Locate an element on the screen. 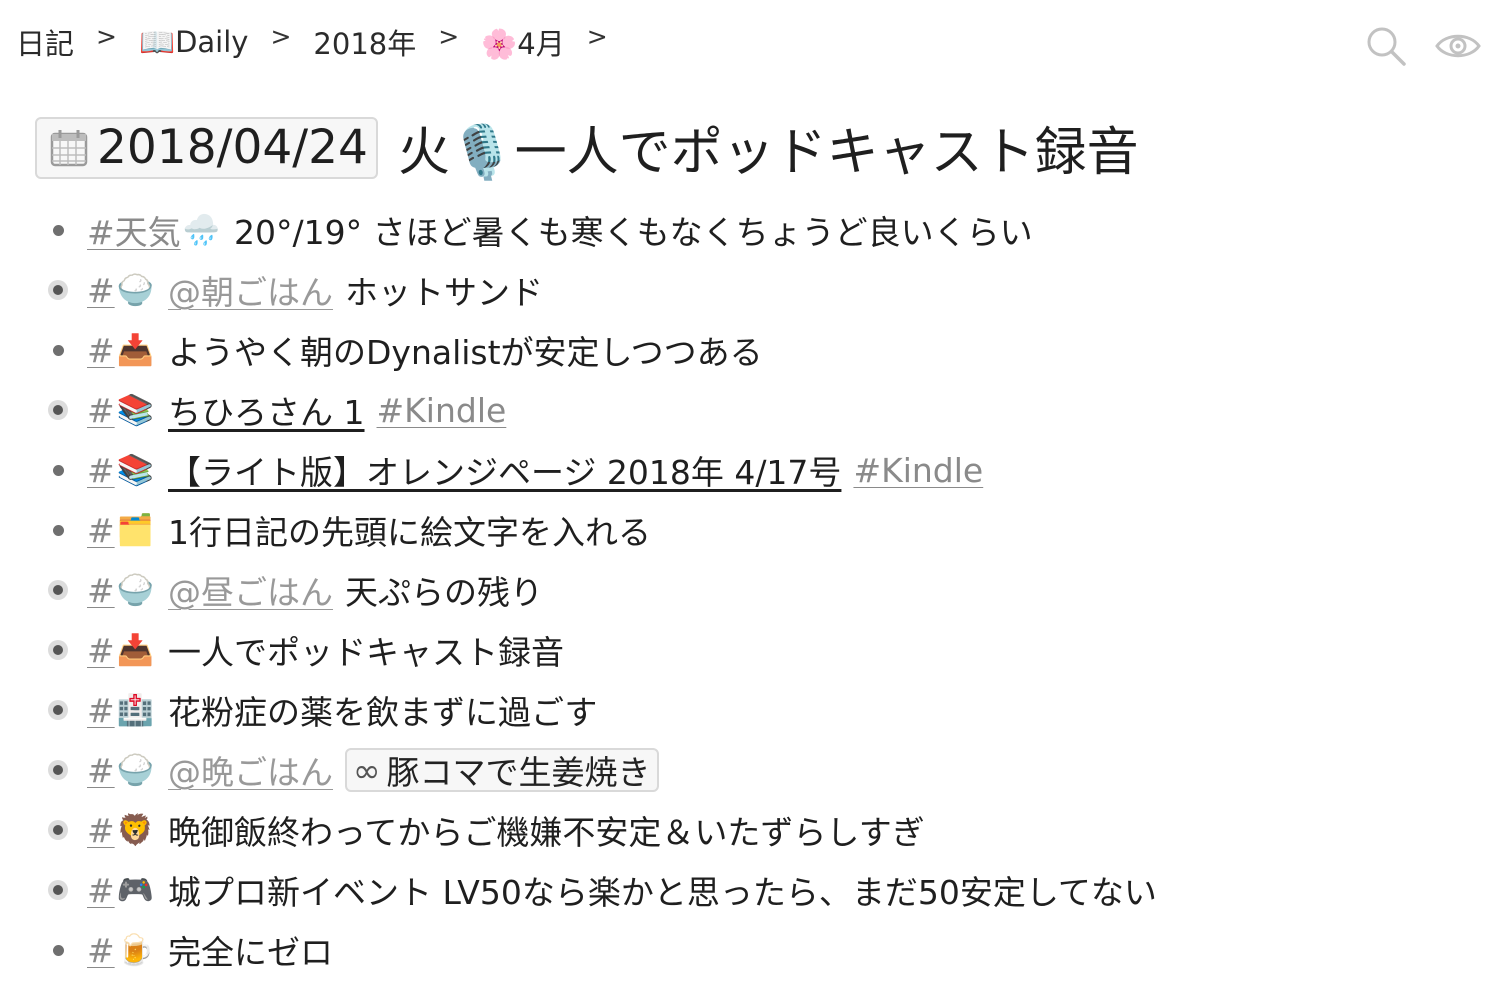 The image size is (1492, 1002). emoji-icon: 📚 is located at coordinates (135, 410).